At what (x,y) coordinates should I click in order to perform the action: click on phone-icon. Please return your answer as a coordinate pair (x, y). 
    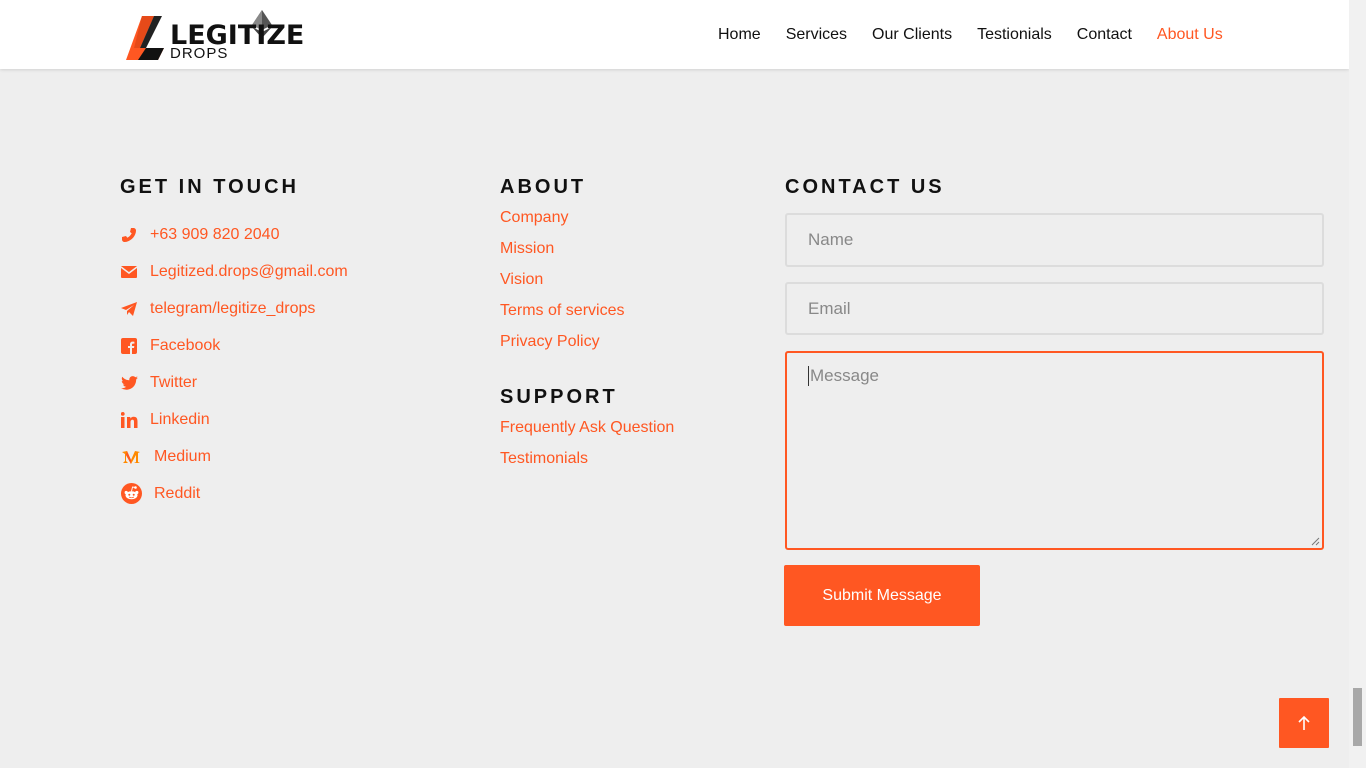
    Looking at the image, I should click on (129, 235).